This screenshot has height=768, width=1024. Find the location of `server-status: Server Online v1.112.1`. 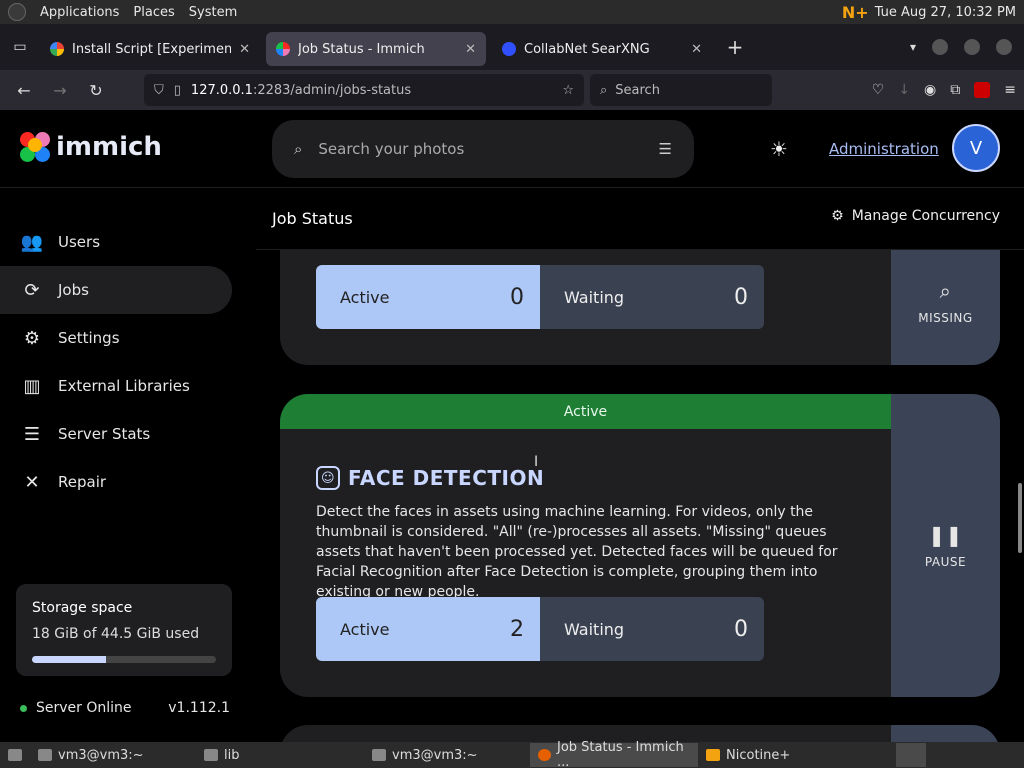

server-status: Server Online v1.112.1 is located at coordinates (125, 708).